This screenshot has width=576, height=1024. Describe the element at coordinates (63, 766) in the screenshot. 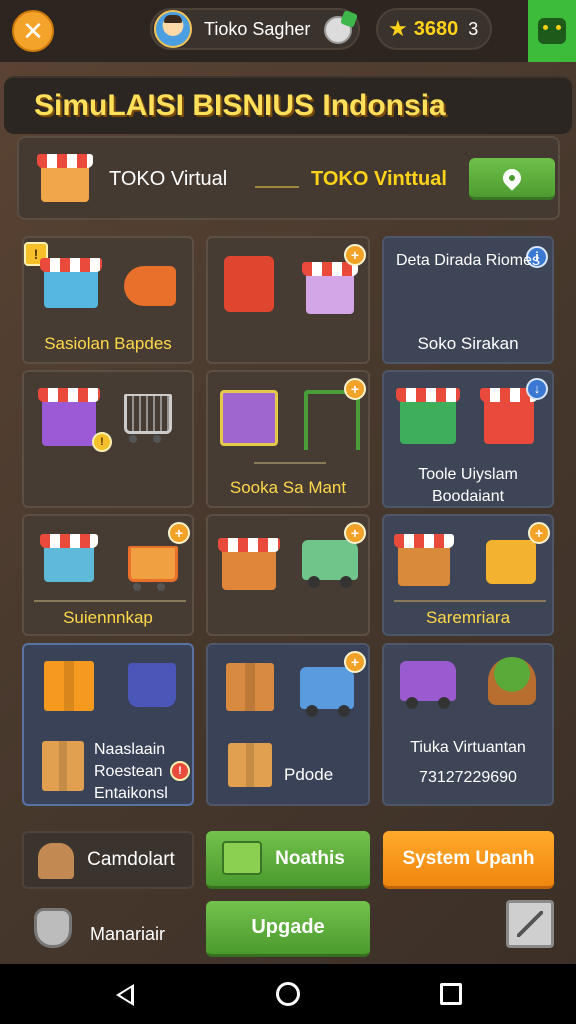

I see `parcel-icon` at that location.